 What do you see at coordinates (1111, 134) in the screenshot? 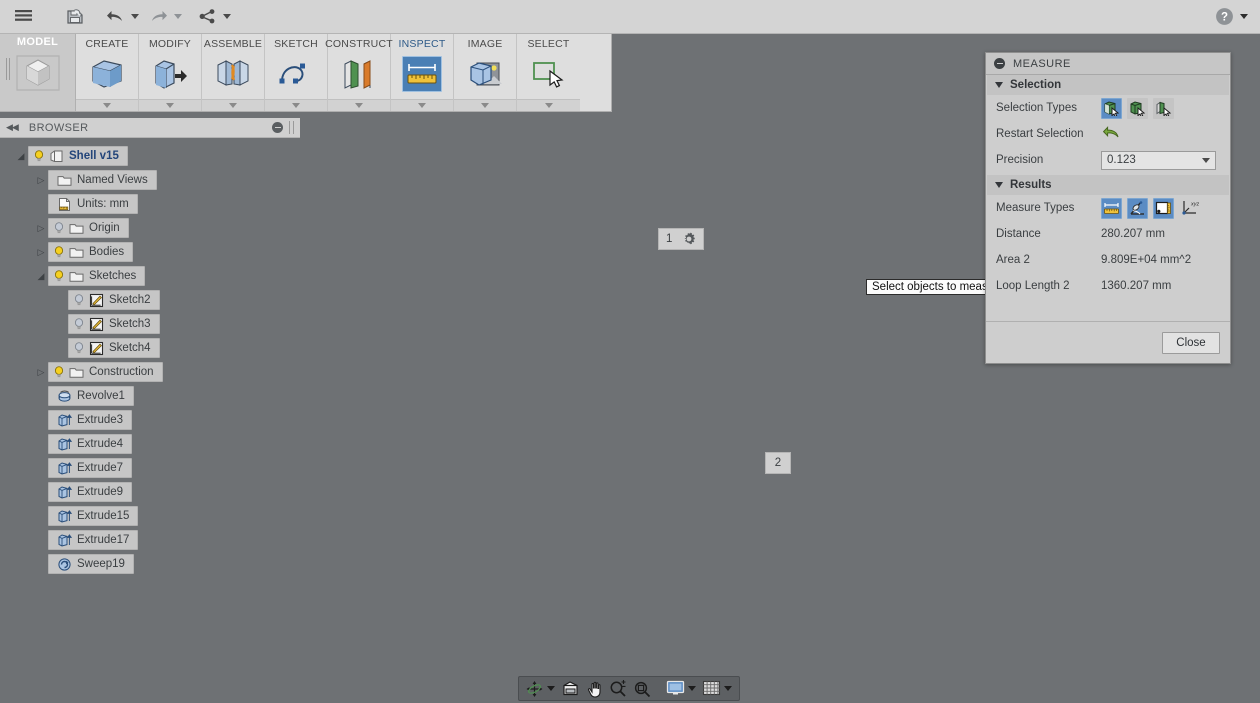
I see `restart-arrow-icon` at bounding box center [1111, 134].